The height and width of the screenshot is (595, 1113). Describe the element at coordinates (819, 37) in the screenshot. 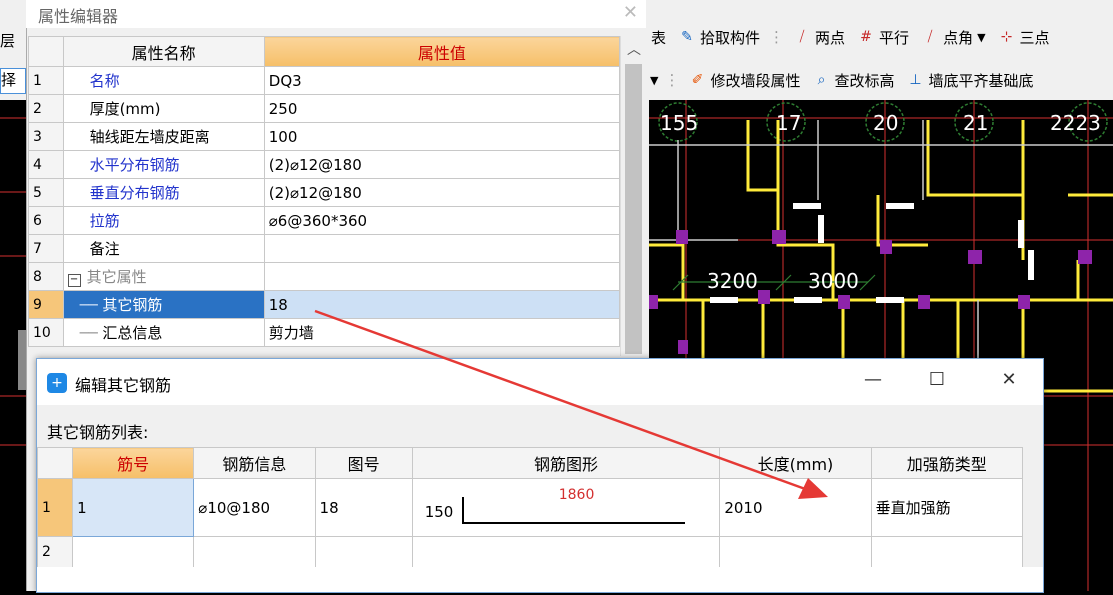

I see `toolbar-item-two-point: ⧸ 两点` at that location.